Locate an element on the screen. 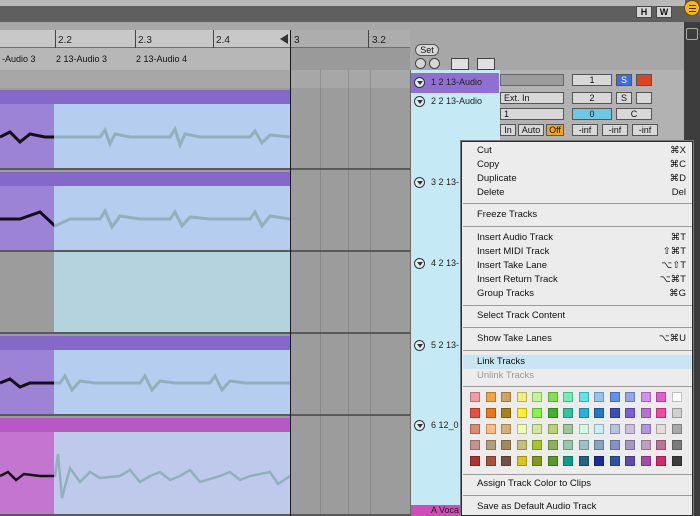 The height and width of the screenshot is (516, 700). monitor-off-button: Off is located at coordinates (555, 130).